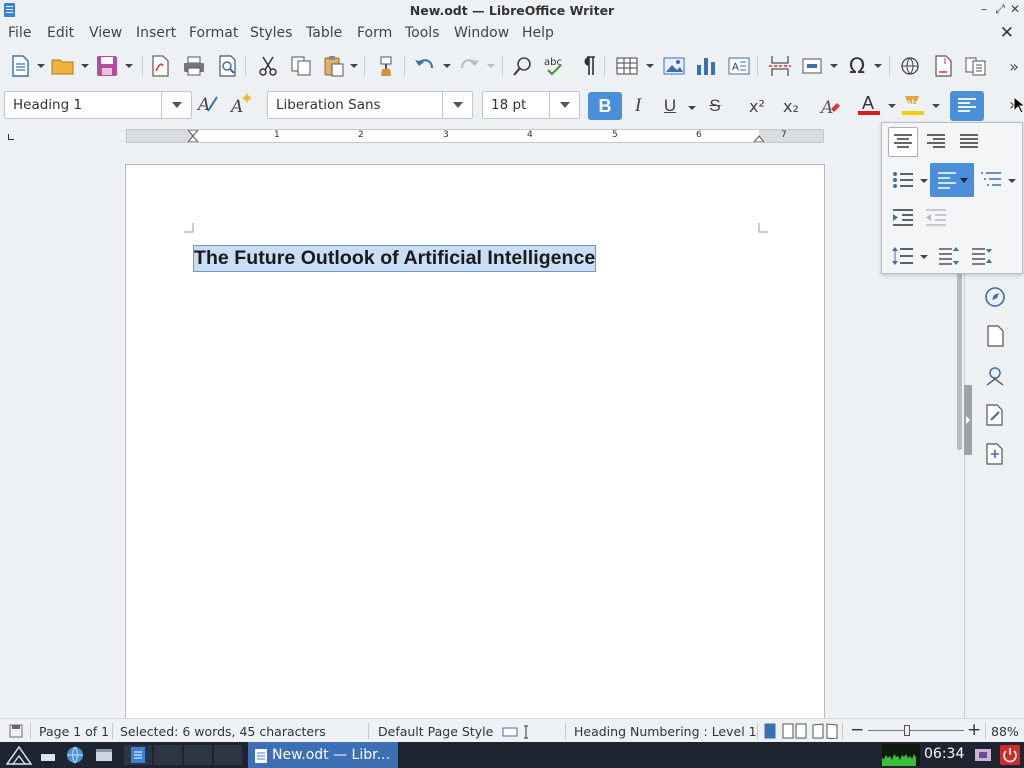  Describe the element at coordinates (995, 415) in the screenshot. I see `manage-changes-icon` at that location.